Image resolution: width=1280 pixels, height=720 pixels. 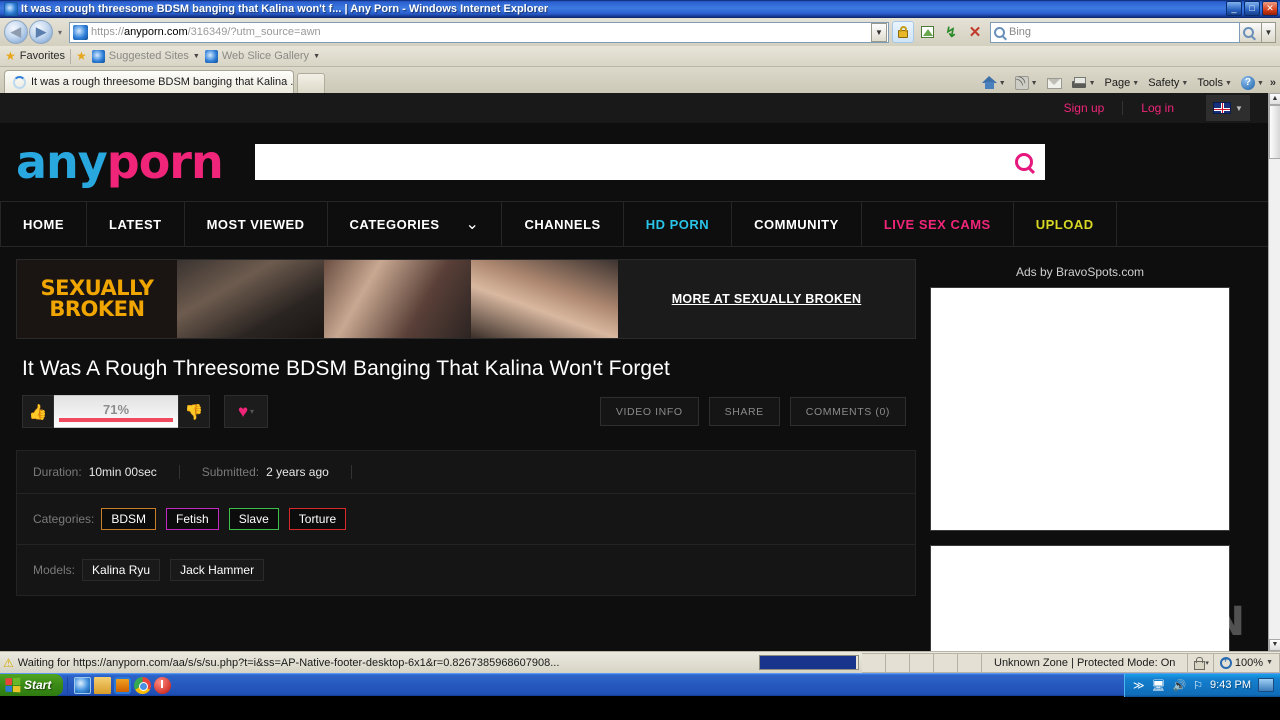 What do you see at coordinates (252, 411) in the screenshot?
I see `chevron-down-icon: ▾` at bounding box center [252, 411].